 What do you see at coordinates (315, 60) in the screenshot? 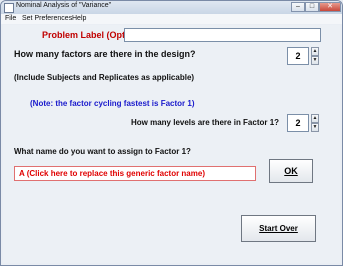
I see `factors-spin-down-button: ▼` at bounding box center [315, 60].